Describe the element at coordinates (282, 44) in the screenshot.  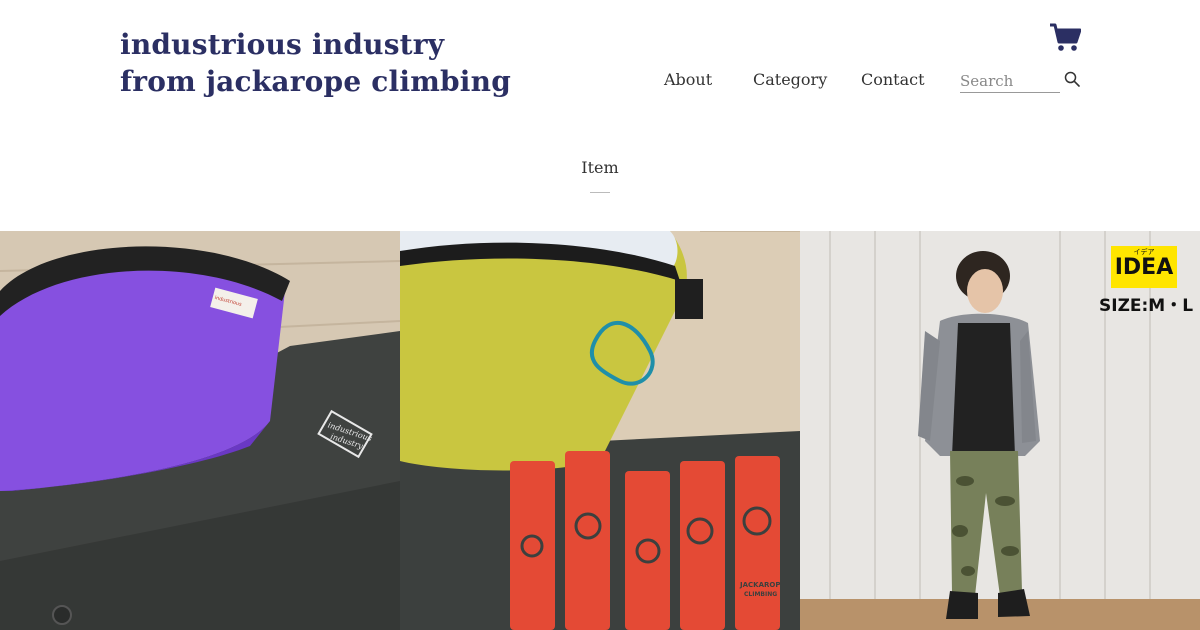
I see `logo-line-1: industrious industry` at that location.